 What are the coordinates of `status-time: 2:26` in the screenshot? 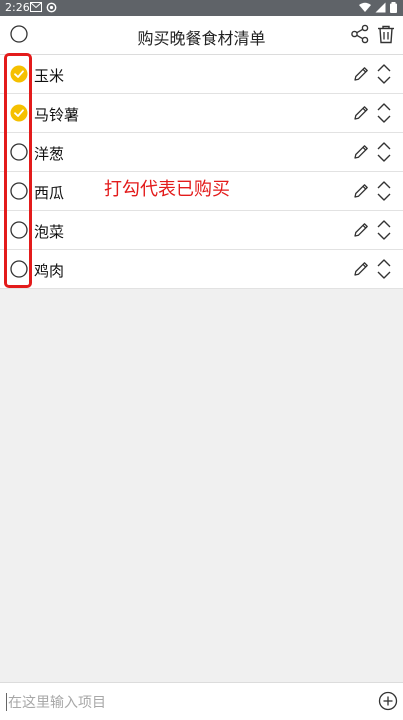 It's located at (17, 7).